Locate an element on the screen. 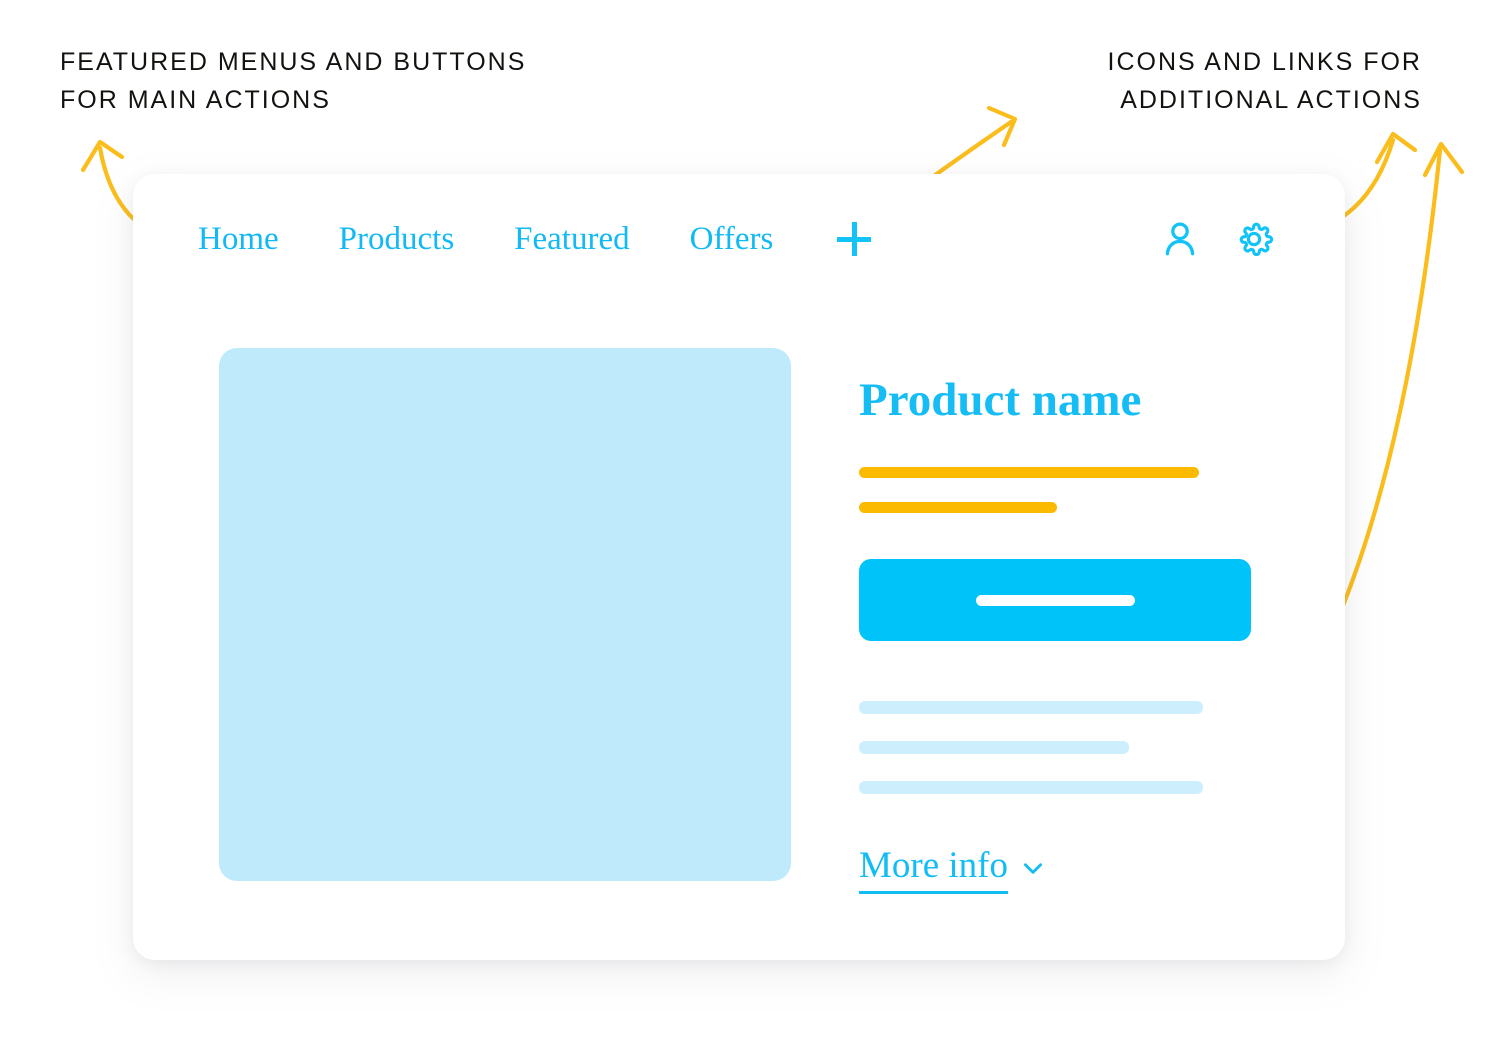 This screenshot has width=1500, height=1040. nav-link-offers: Offers is located at coordinates (732, 239).